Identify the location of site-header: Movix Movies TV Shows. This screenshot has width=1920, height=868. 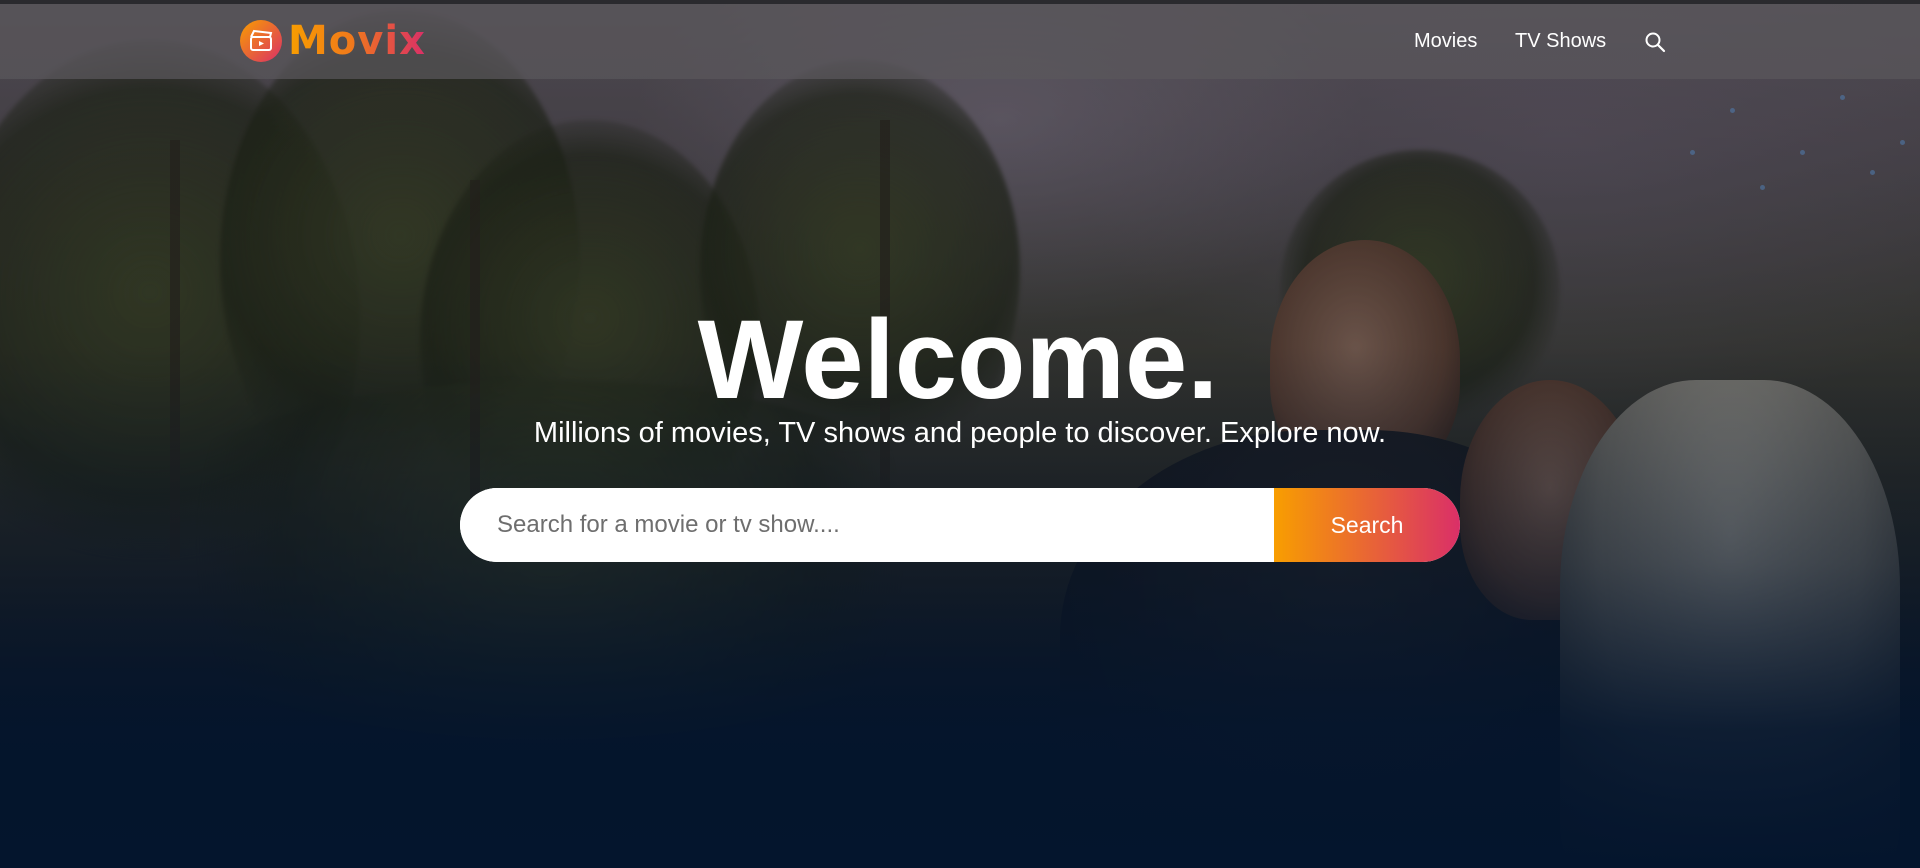
(960, 41).